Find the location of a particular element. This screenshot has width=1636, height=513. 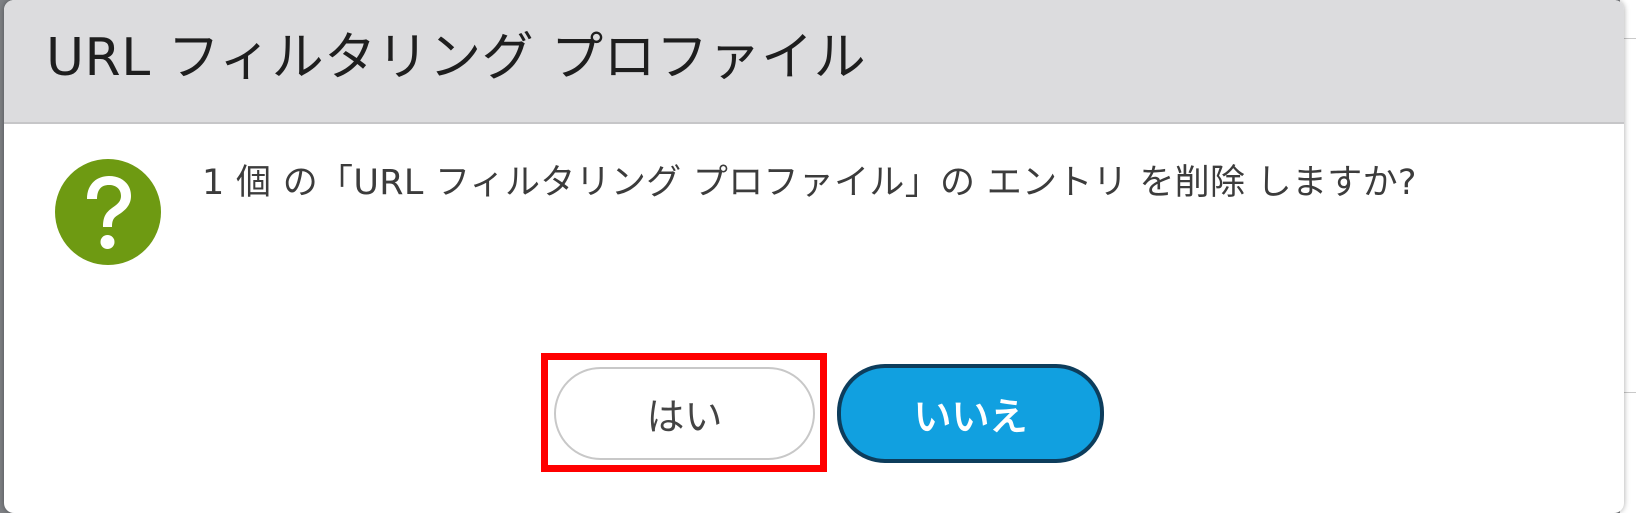

dialog-title: URL フィルタリング プロファイル is located at coordinates (456, 58).